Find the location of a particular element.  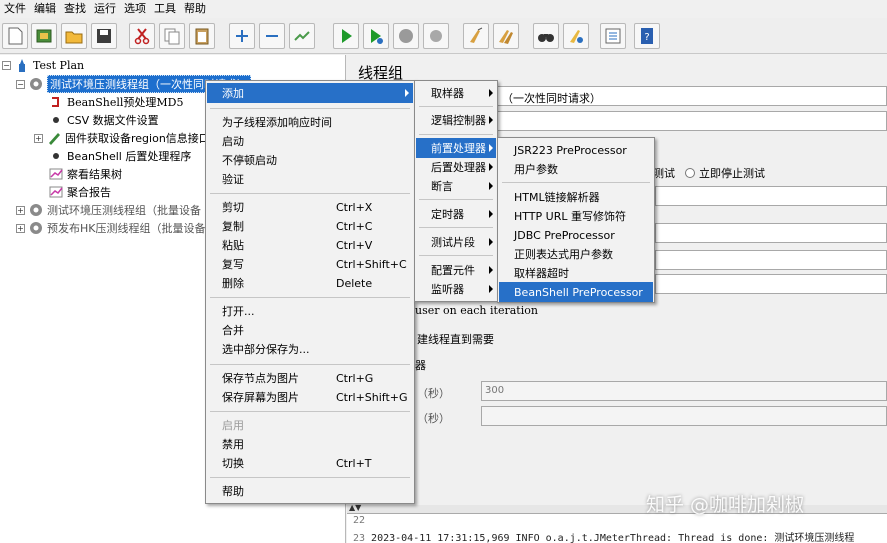

templates-button is located at coordinates (44, 36).